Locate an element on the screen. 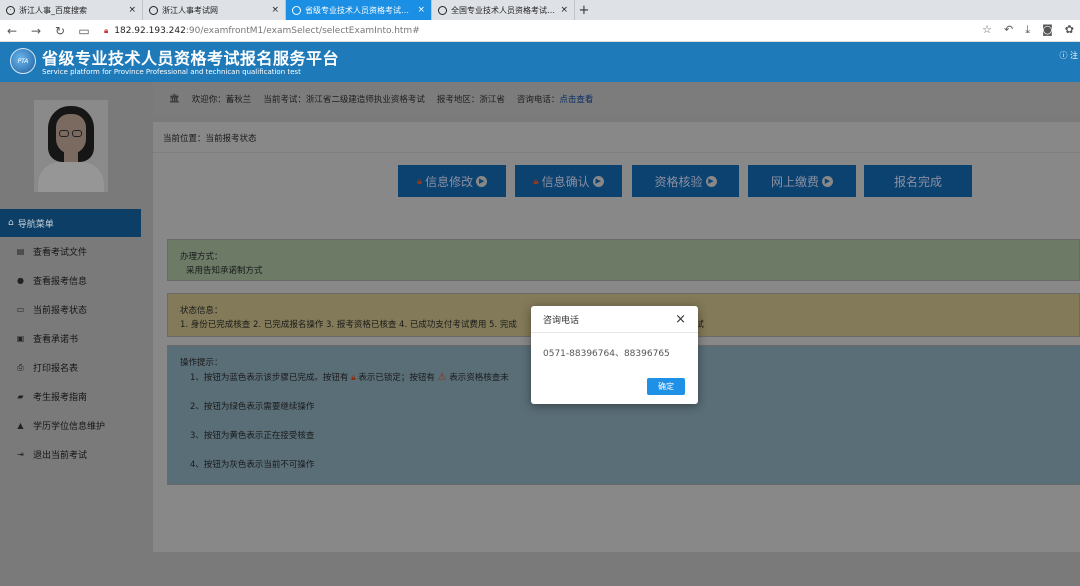 This screenshot has width=1080, height=586. card-icon: ▣ is located at coordinates (20, 338).